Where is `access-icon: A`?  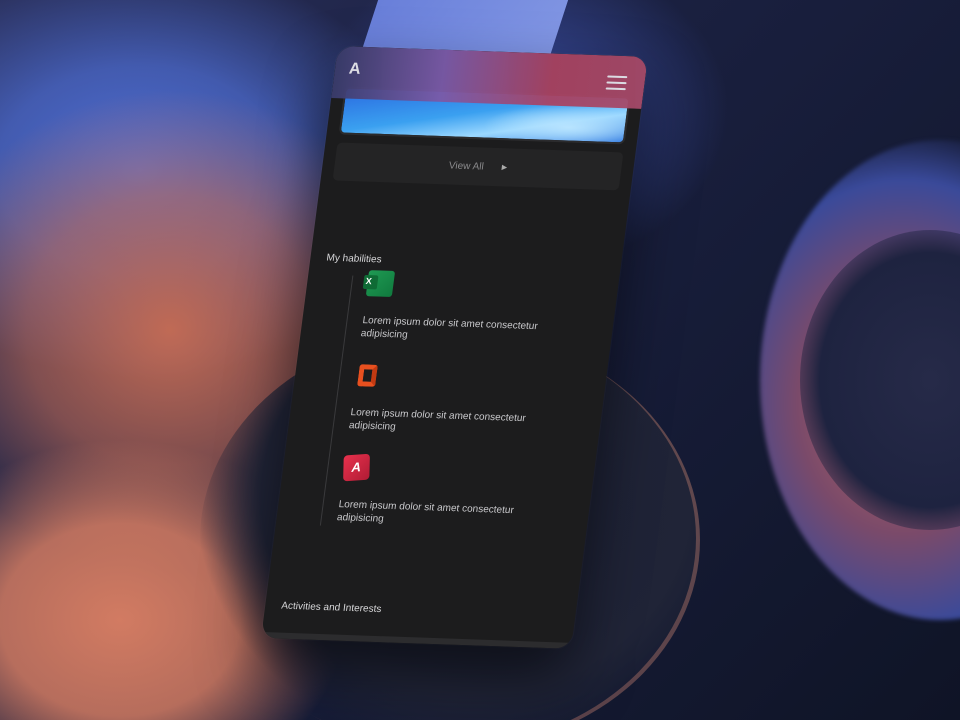
access-icon: A is located at coordinates (356, 467).